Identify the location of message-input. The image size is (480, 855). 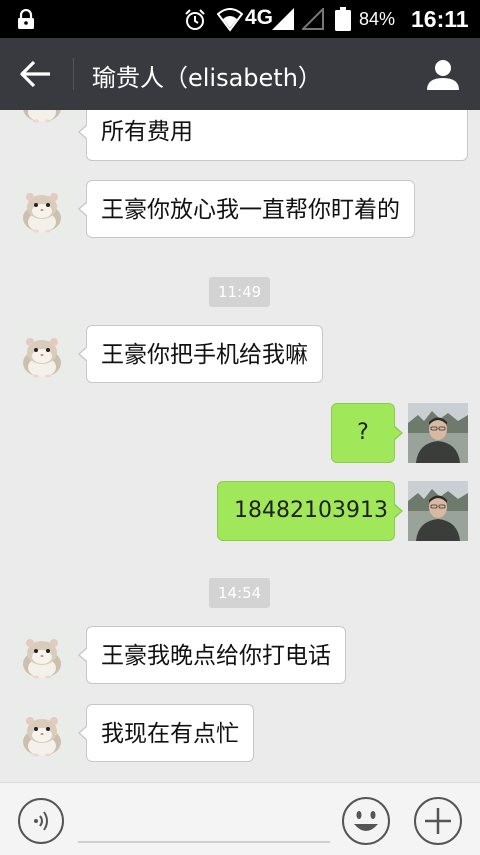
(204, 842).